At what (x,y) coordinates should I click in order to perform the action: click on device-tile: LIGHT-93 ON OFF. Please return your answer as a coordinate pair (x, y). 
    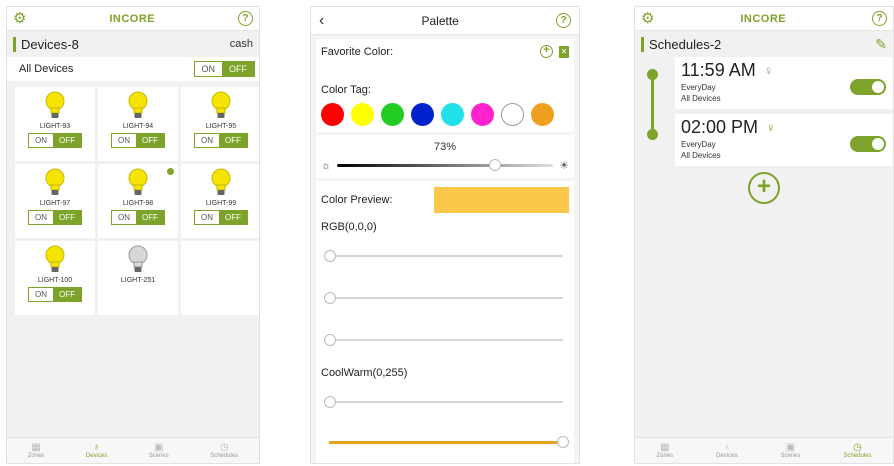
    Looking at the image, I should click on (55, 124).